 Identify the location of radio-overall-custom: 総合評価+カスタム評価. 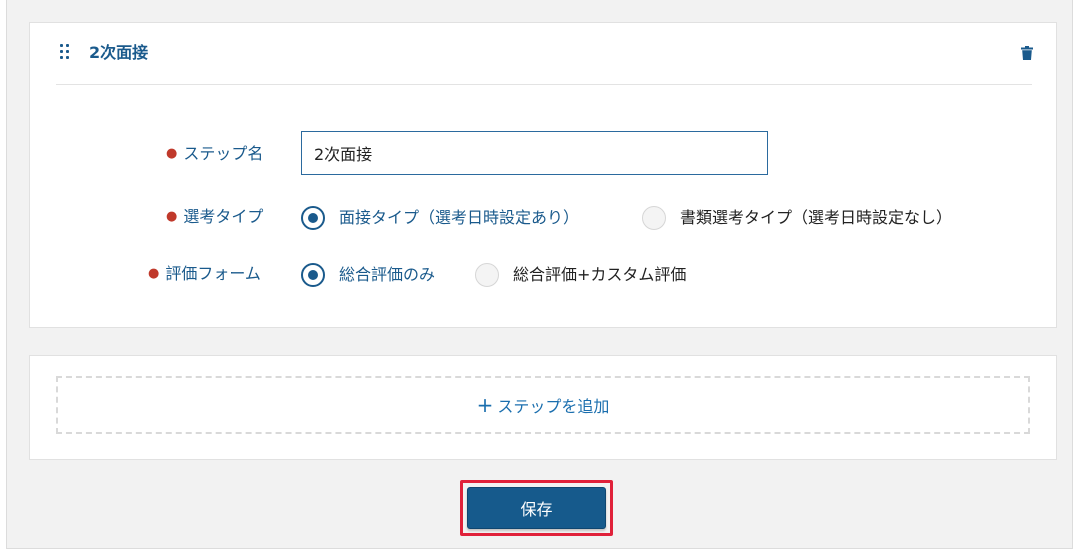
(580, 275).